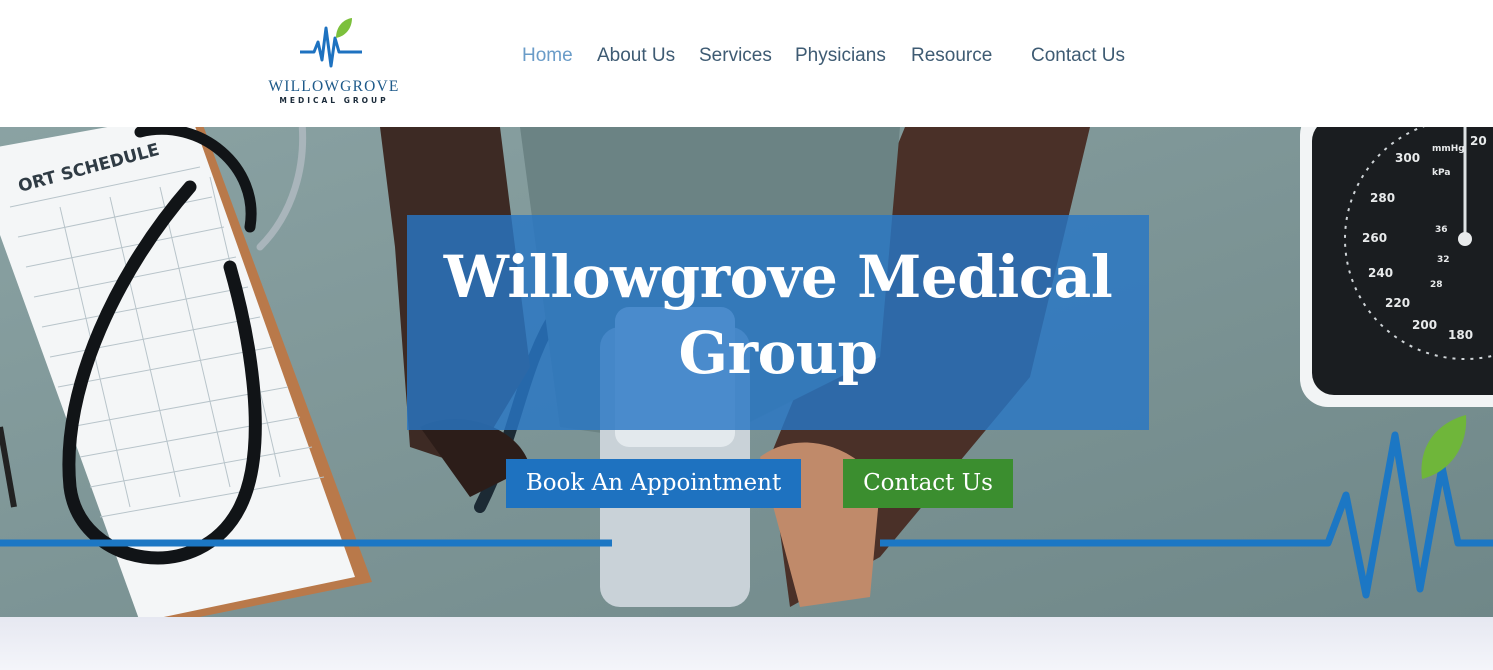 Image resolution: width=1493 pixels, height=670 pixels. I want to click on gauge-label: 260, so click(1374, 238).